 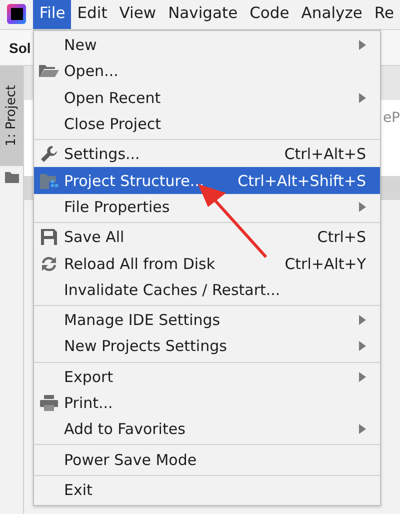 What do you see at coordinates (203, 14) in the screenshot?
I see `menu-bar-item: Navigate` at bounding box center [203, 14].